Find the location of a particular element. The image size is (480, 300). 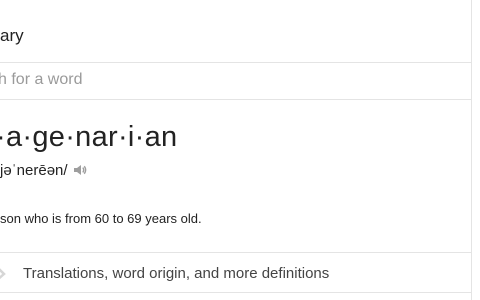

card-border is located at coordinates (471, 150).